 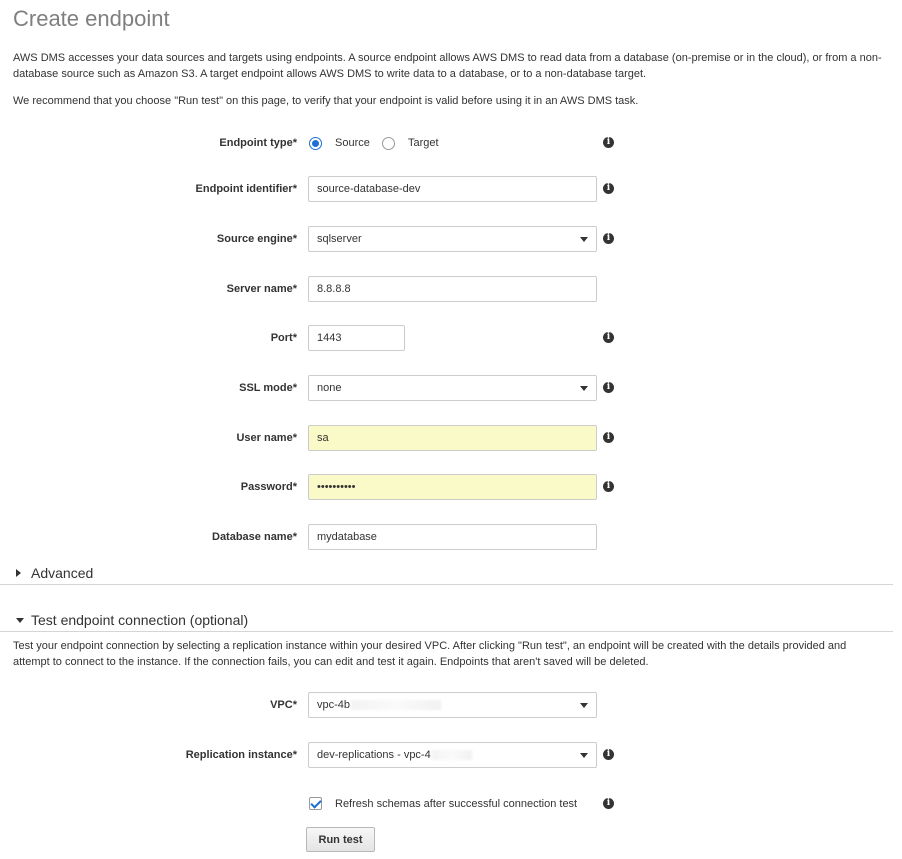 What do you see at coordinates (62, 573) in the screenshot?
I see `advanced-label: Advanced` at bounding box center [62, 573].